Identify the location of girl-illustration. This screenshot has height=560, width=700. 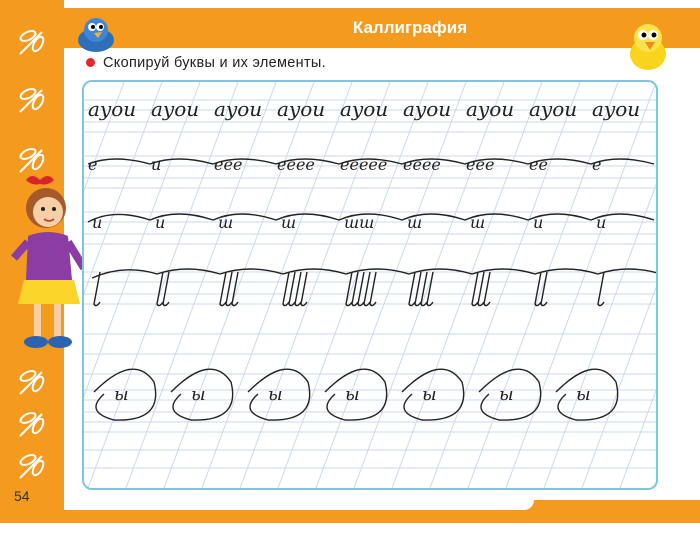
(48, 262).